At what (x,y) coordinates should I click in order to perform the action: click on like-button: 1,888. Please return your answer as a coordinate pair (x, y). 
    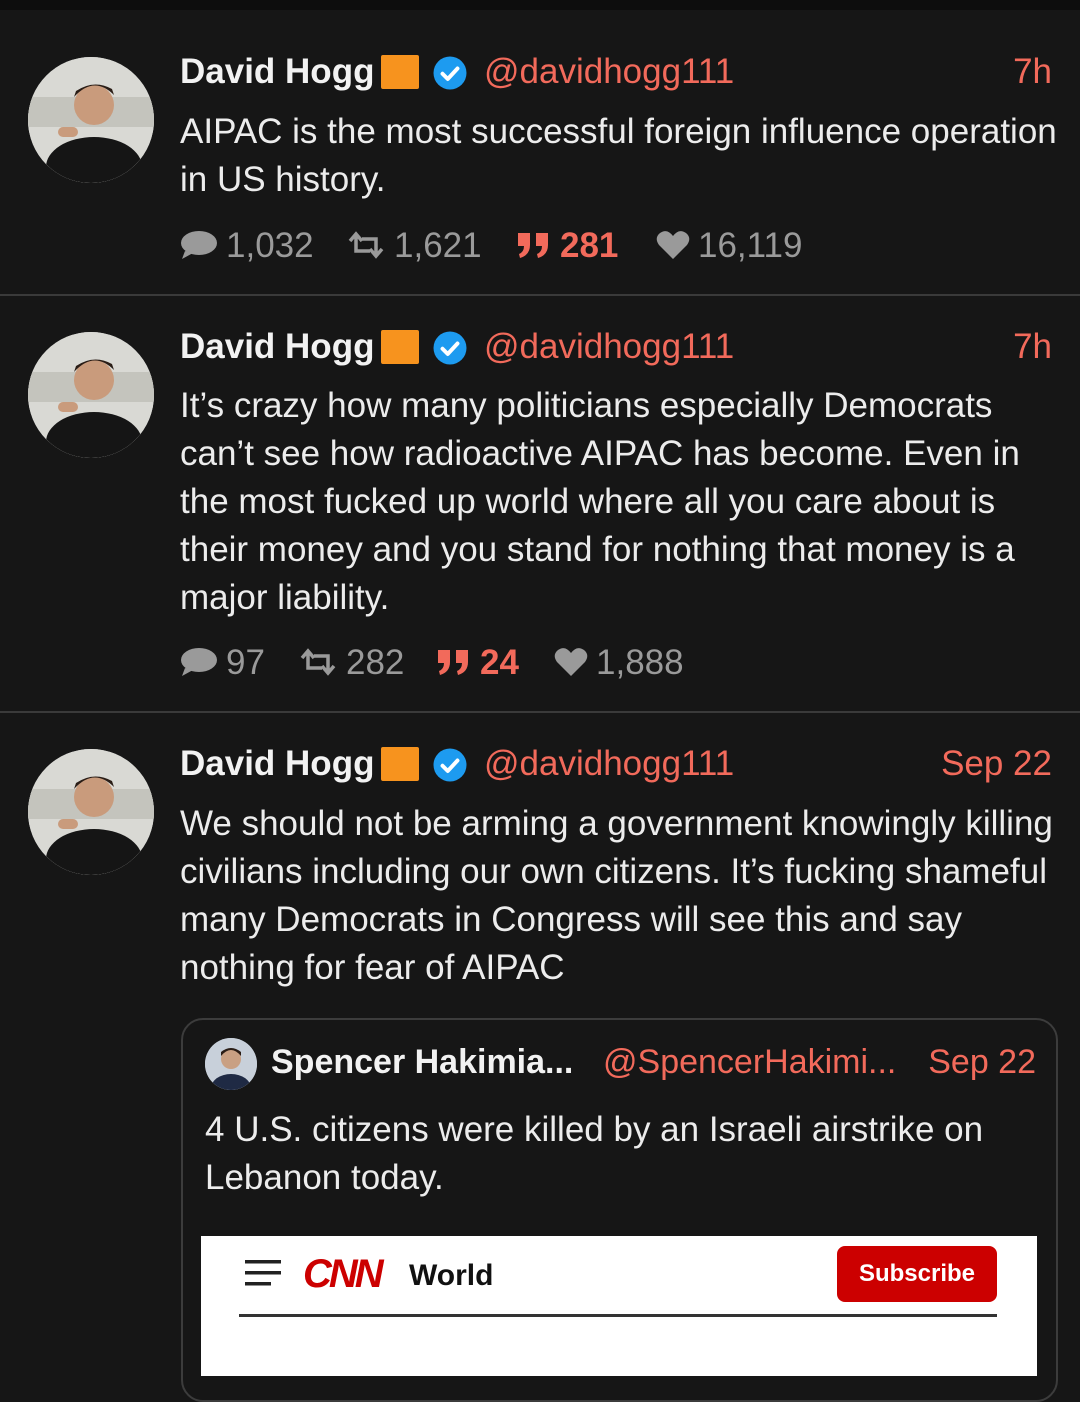
    Looking at the image, I should click on (619, 663).